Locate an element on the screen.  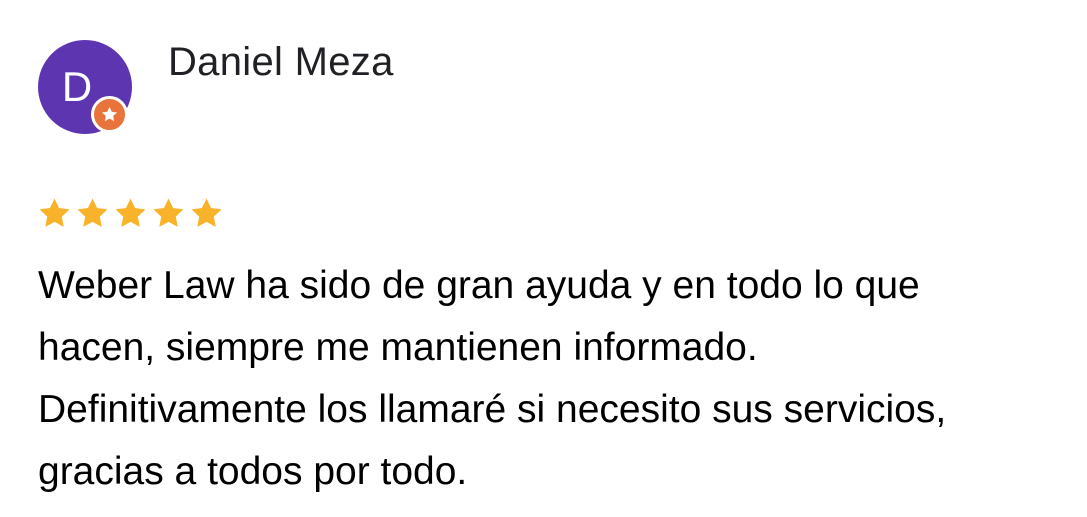
star-rating is located at coordinates (130, 214).